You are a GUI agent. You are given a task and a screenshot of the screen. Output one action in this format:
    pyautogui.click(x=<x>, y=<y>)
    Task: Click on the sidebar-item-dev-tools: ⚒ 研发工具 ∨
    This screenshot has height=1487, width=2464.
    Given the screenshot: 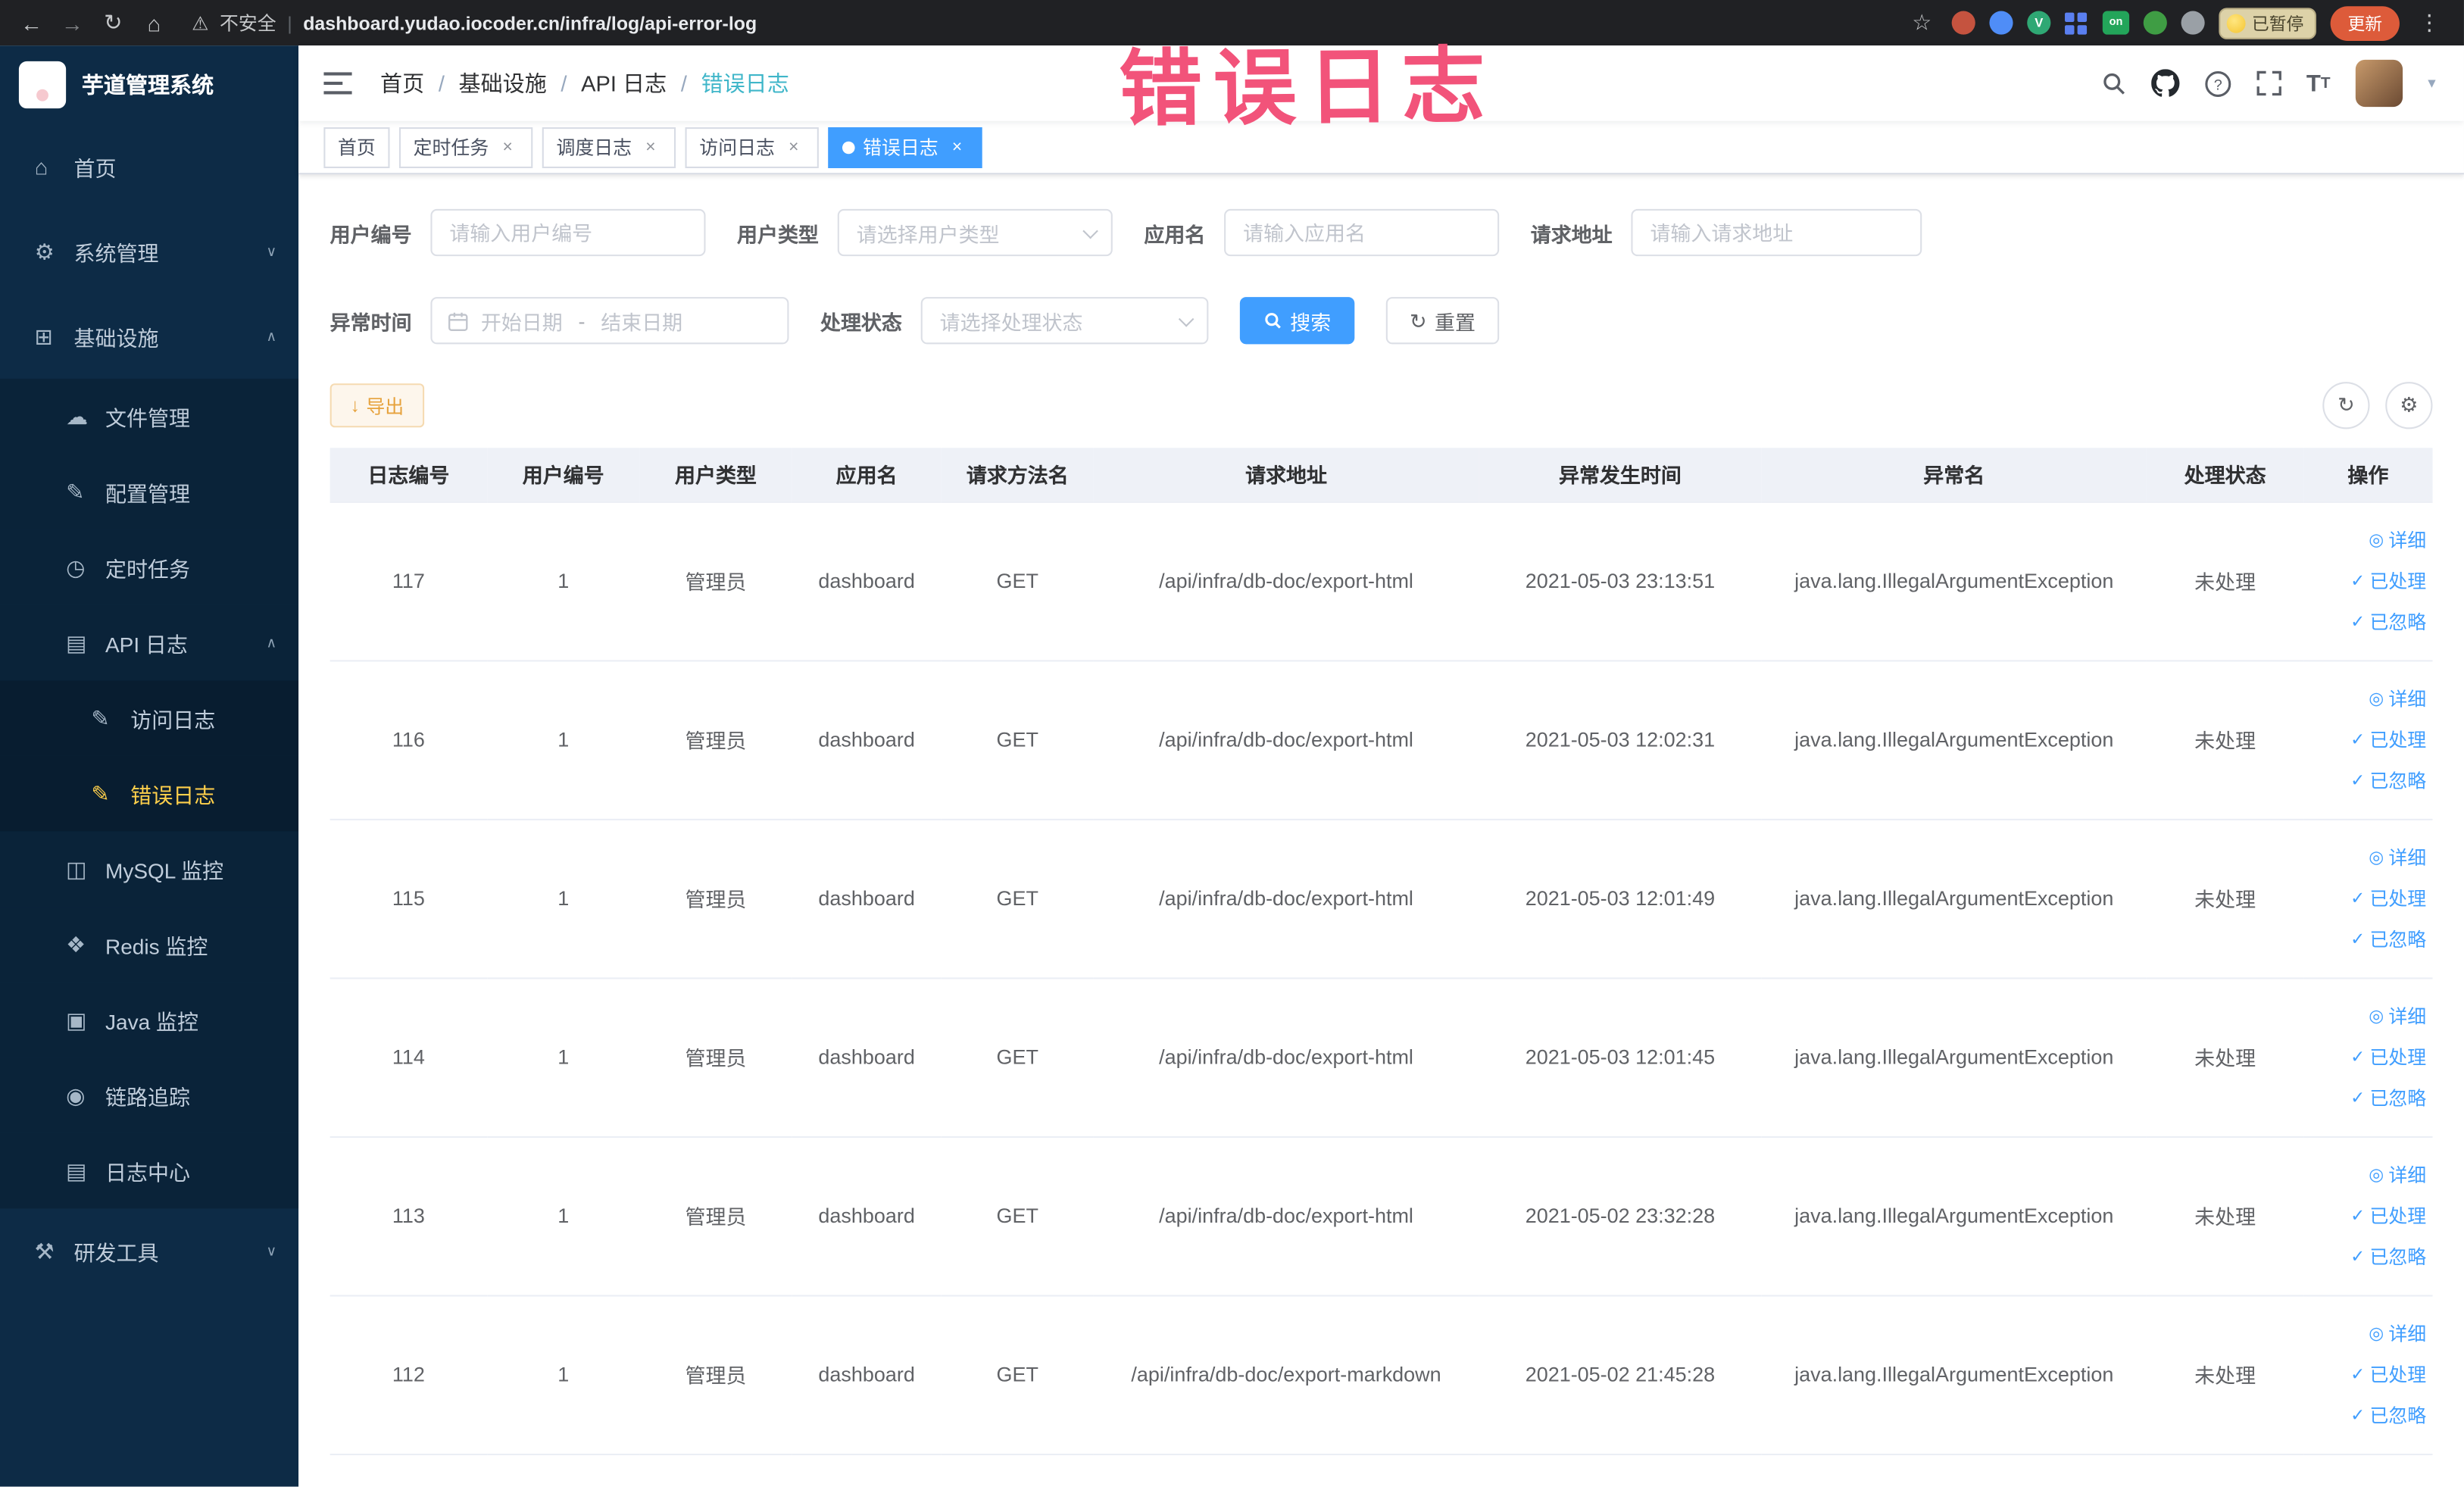 What is the action you would take?
    pyautogui.click(x=149, y=1250)
    